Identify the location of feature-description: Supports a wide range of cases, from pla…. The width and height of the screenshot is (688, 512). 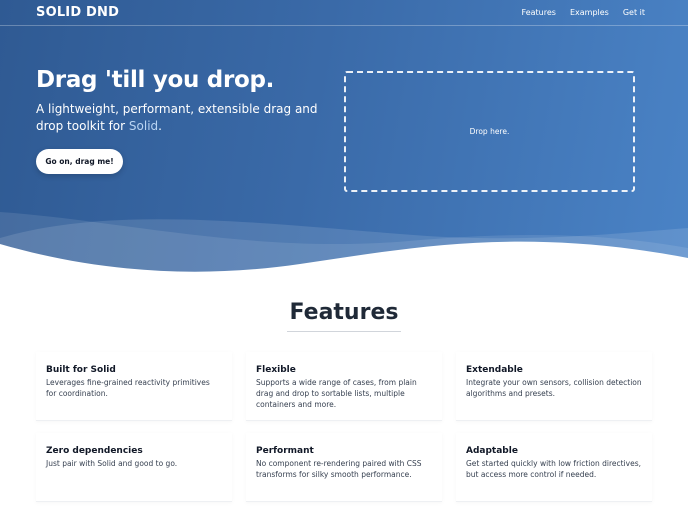
(336, 393).